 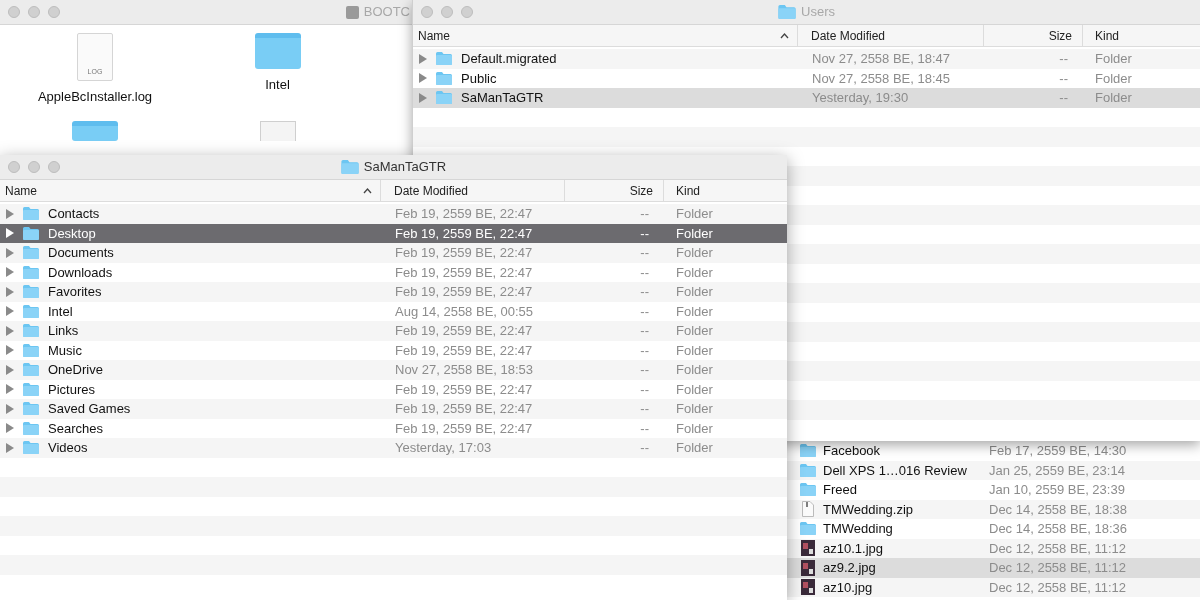 What do you see at coordinates (74, 214) in the screenshot?
I see `file-name: Contacts` at bounding box center [74, 214].